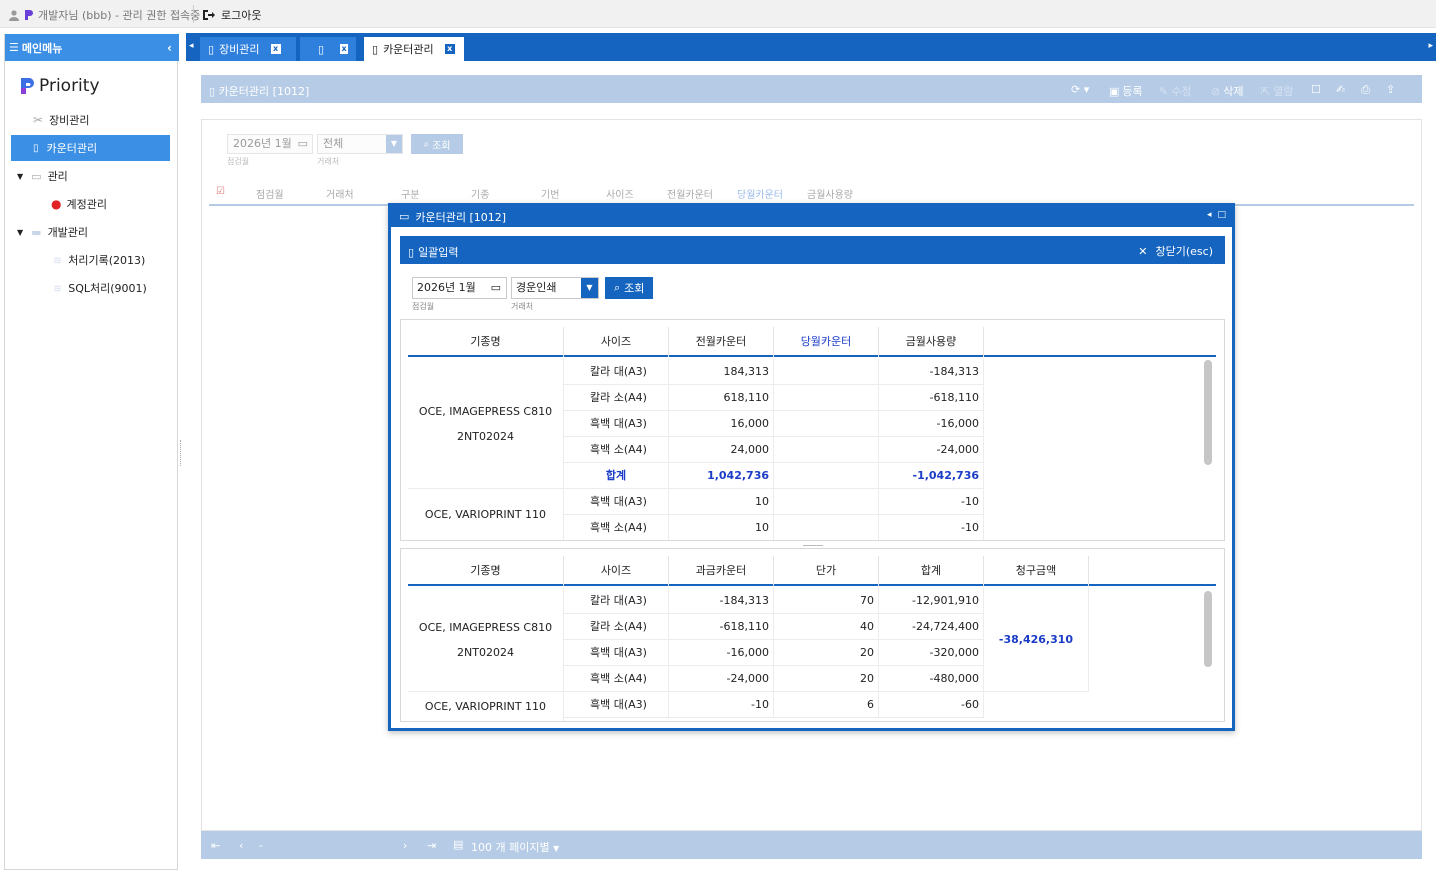 Image resolution: width=1436 pixels, height=870 pixels. I want to click on close-modal-button: ✕ 창닫기(esc), so click(1175, 251).